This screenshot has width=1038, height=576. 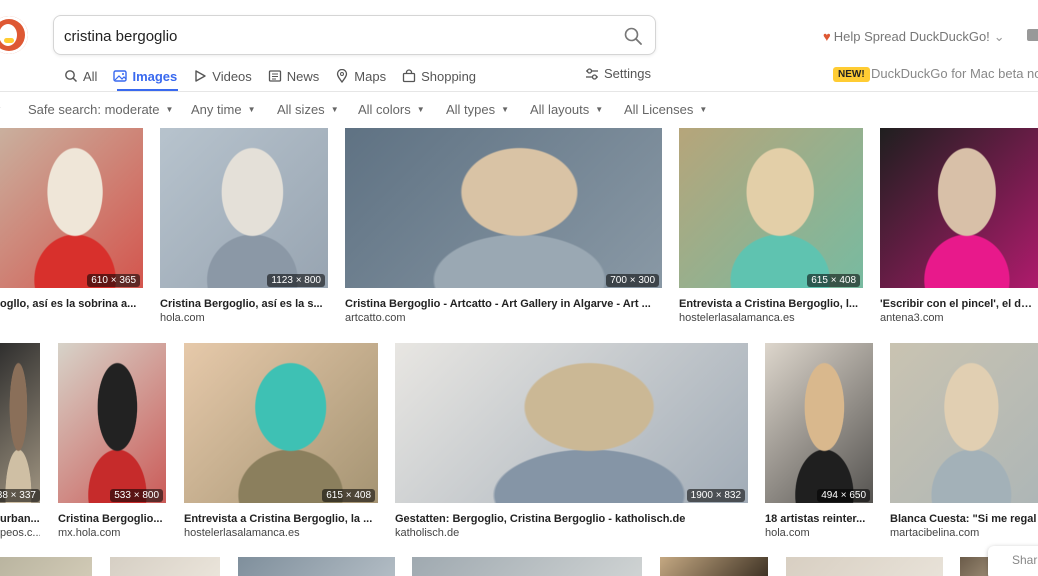 What do you see at coordinates (964, 533) in the screenshot?
I see `result-source: martacibelina.com` at bounding box center [964, 533].